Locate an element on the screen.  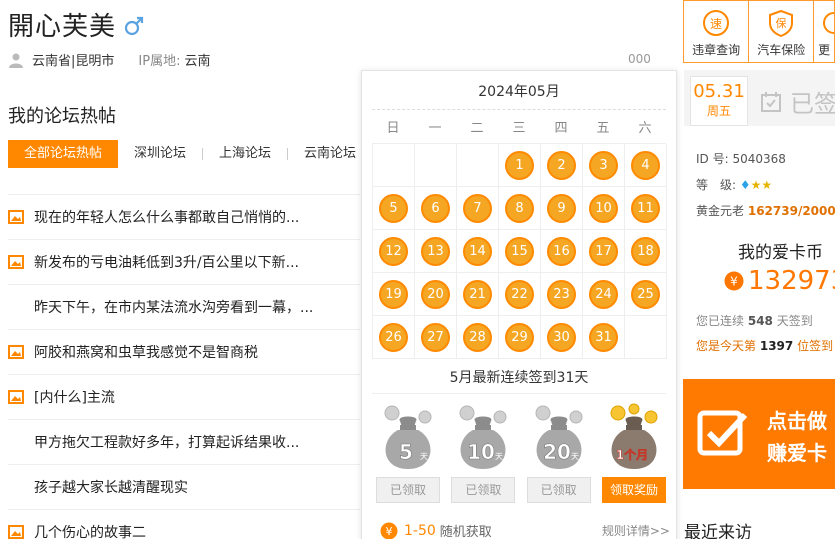
toolbar-label: 违章查询 is located at coordinates (716, 50).